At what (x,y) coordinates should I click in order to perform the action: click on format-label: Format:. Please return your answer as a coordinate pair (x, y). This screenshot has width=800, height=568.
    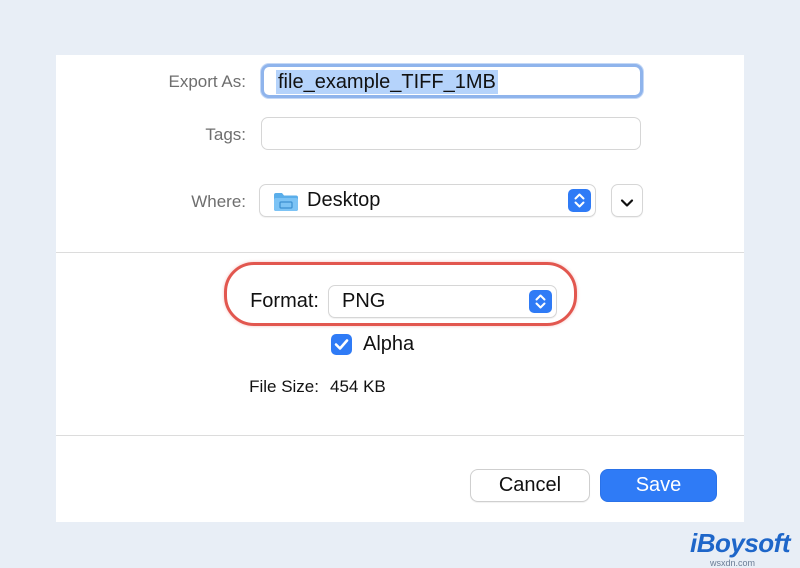
    Looking at the image, I should click on (284, 301).